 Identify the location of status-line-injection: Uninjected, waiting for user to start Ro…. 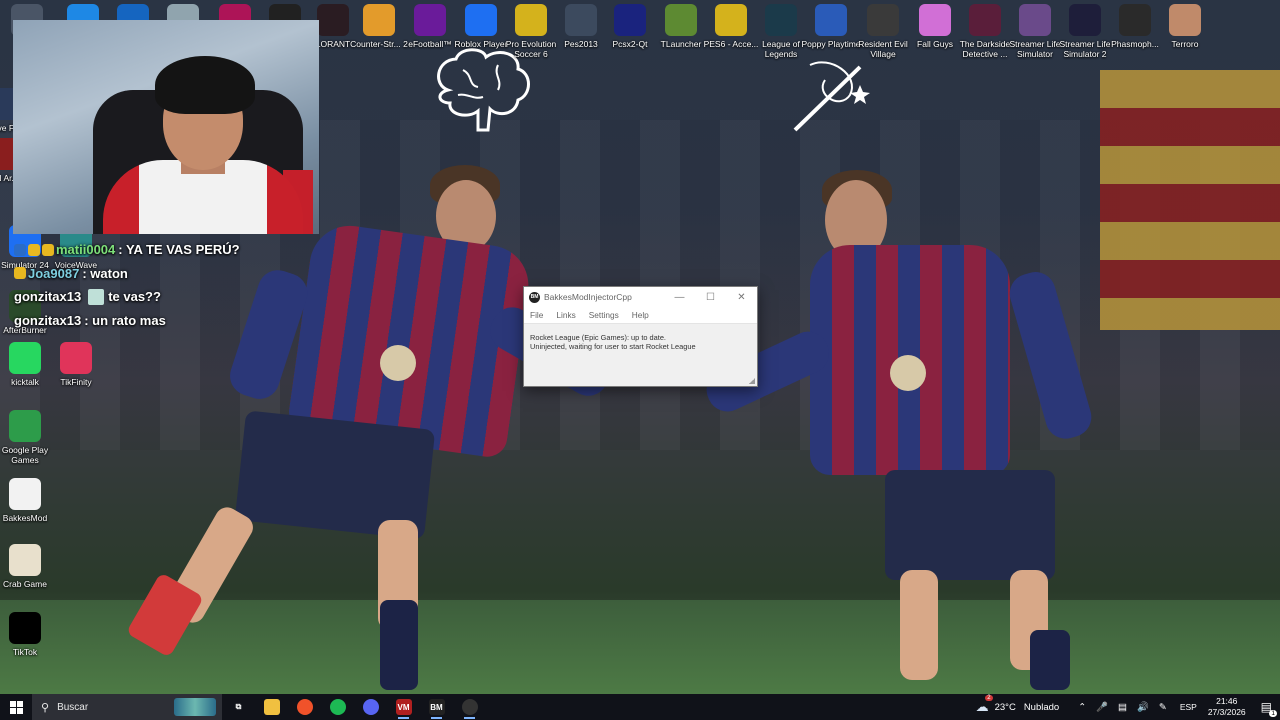
(613, 346).